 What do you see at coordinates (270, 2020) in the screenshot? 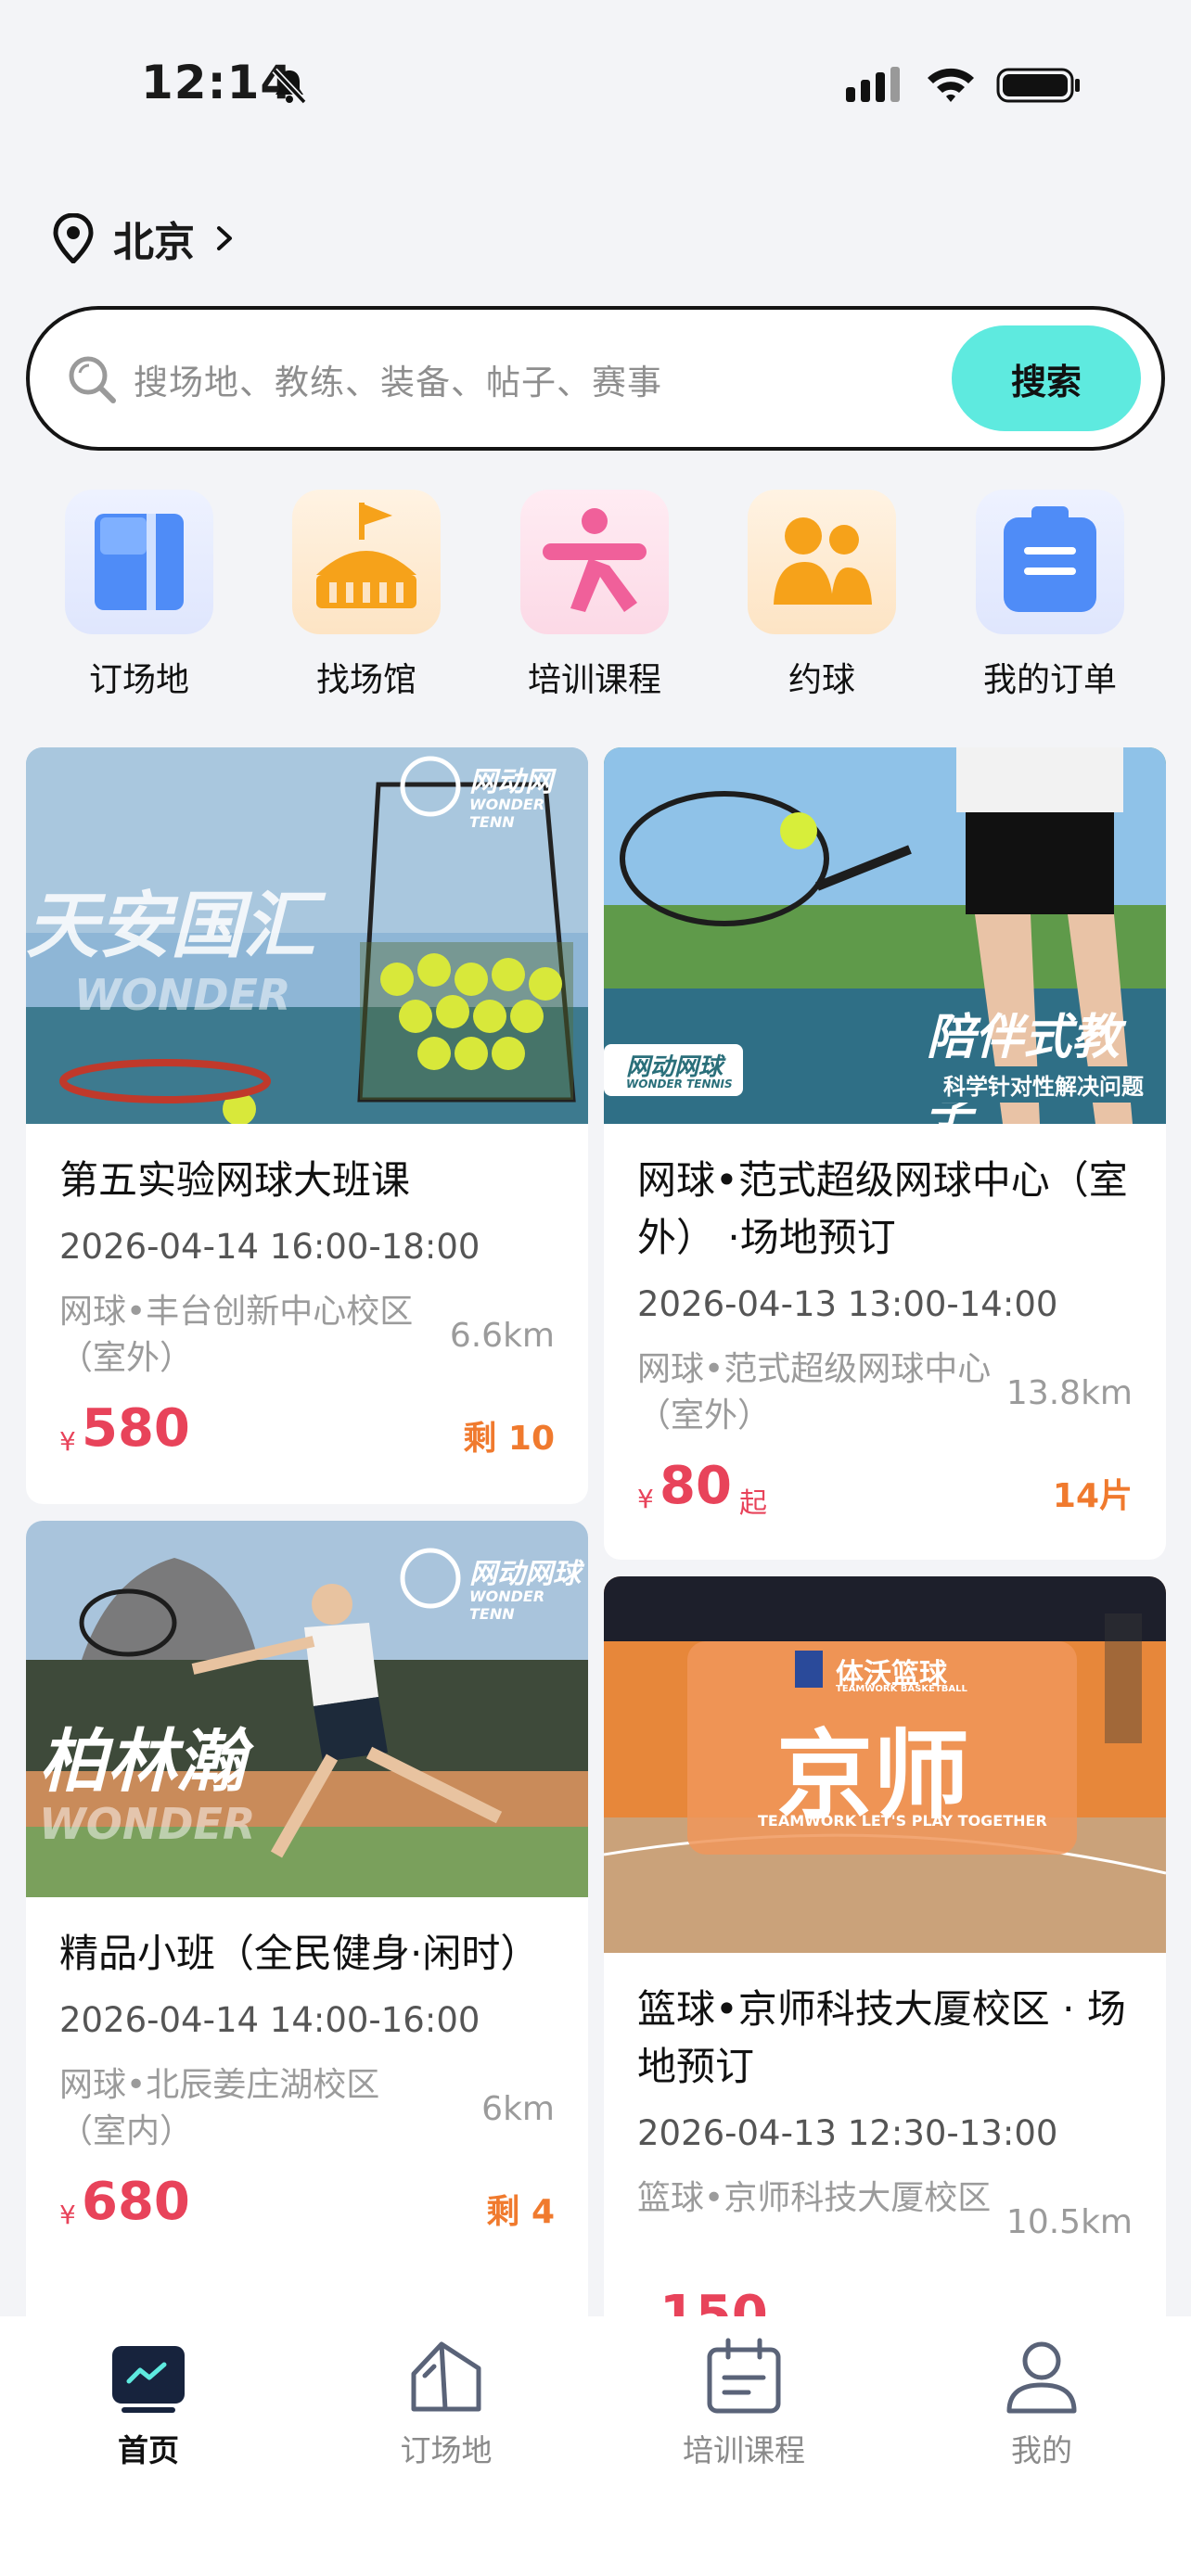
I see `card-date: 2026-04-14 14:00-16:00` at bounding box center [270, 2020].